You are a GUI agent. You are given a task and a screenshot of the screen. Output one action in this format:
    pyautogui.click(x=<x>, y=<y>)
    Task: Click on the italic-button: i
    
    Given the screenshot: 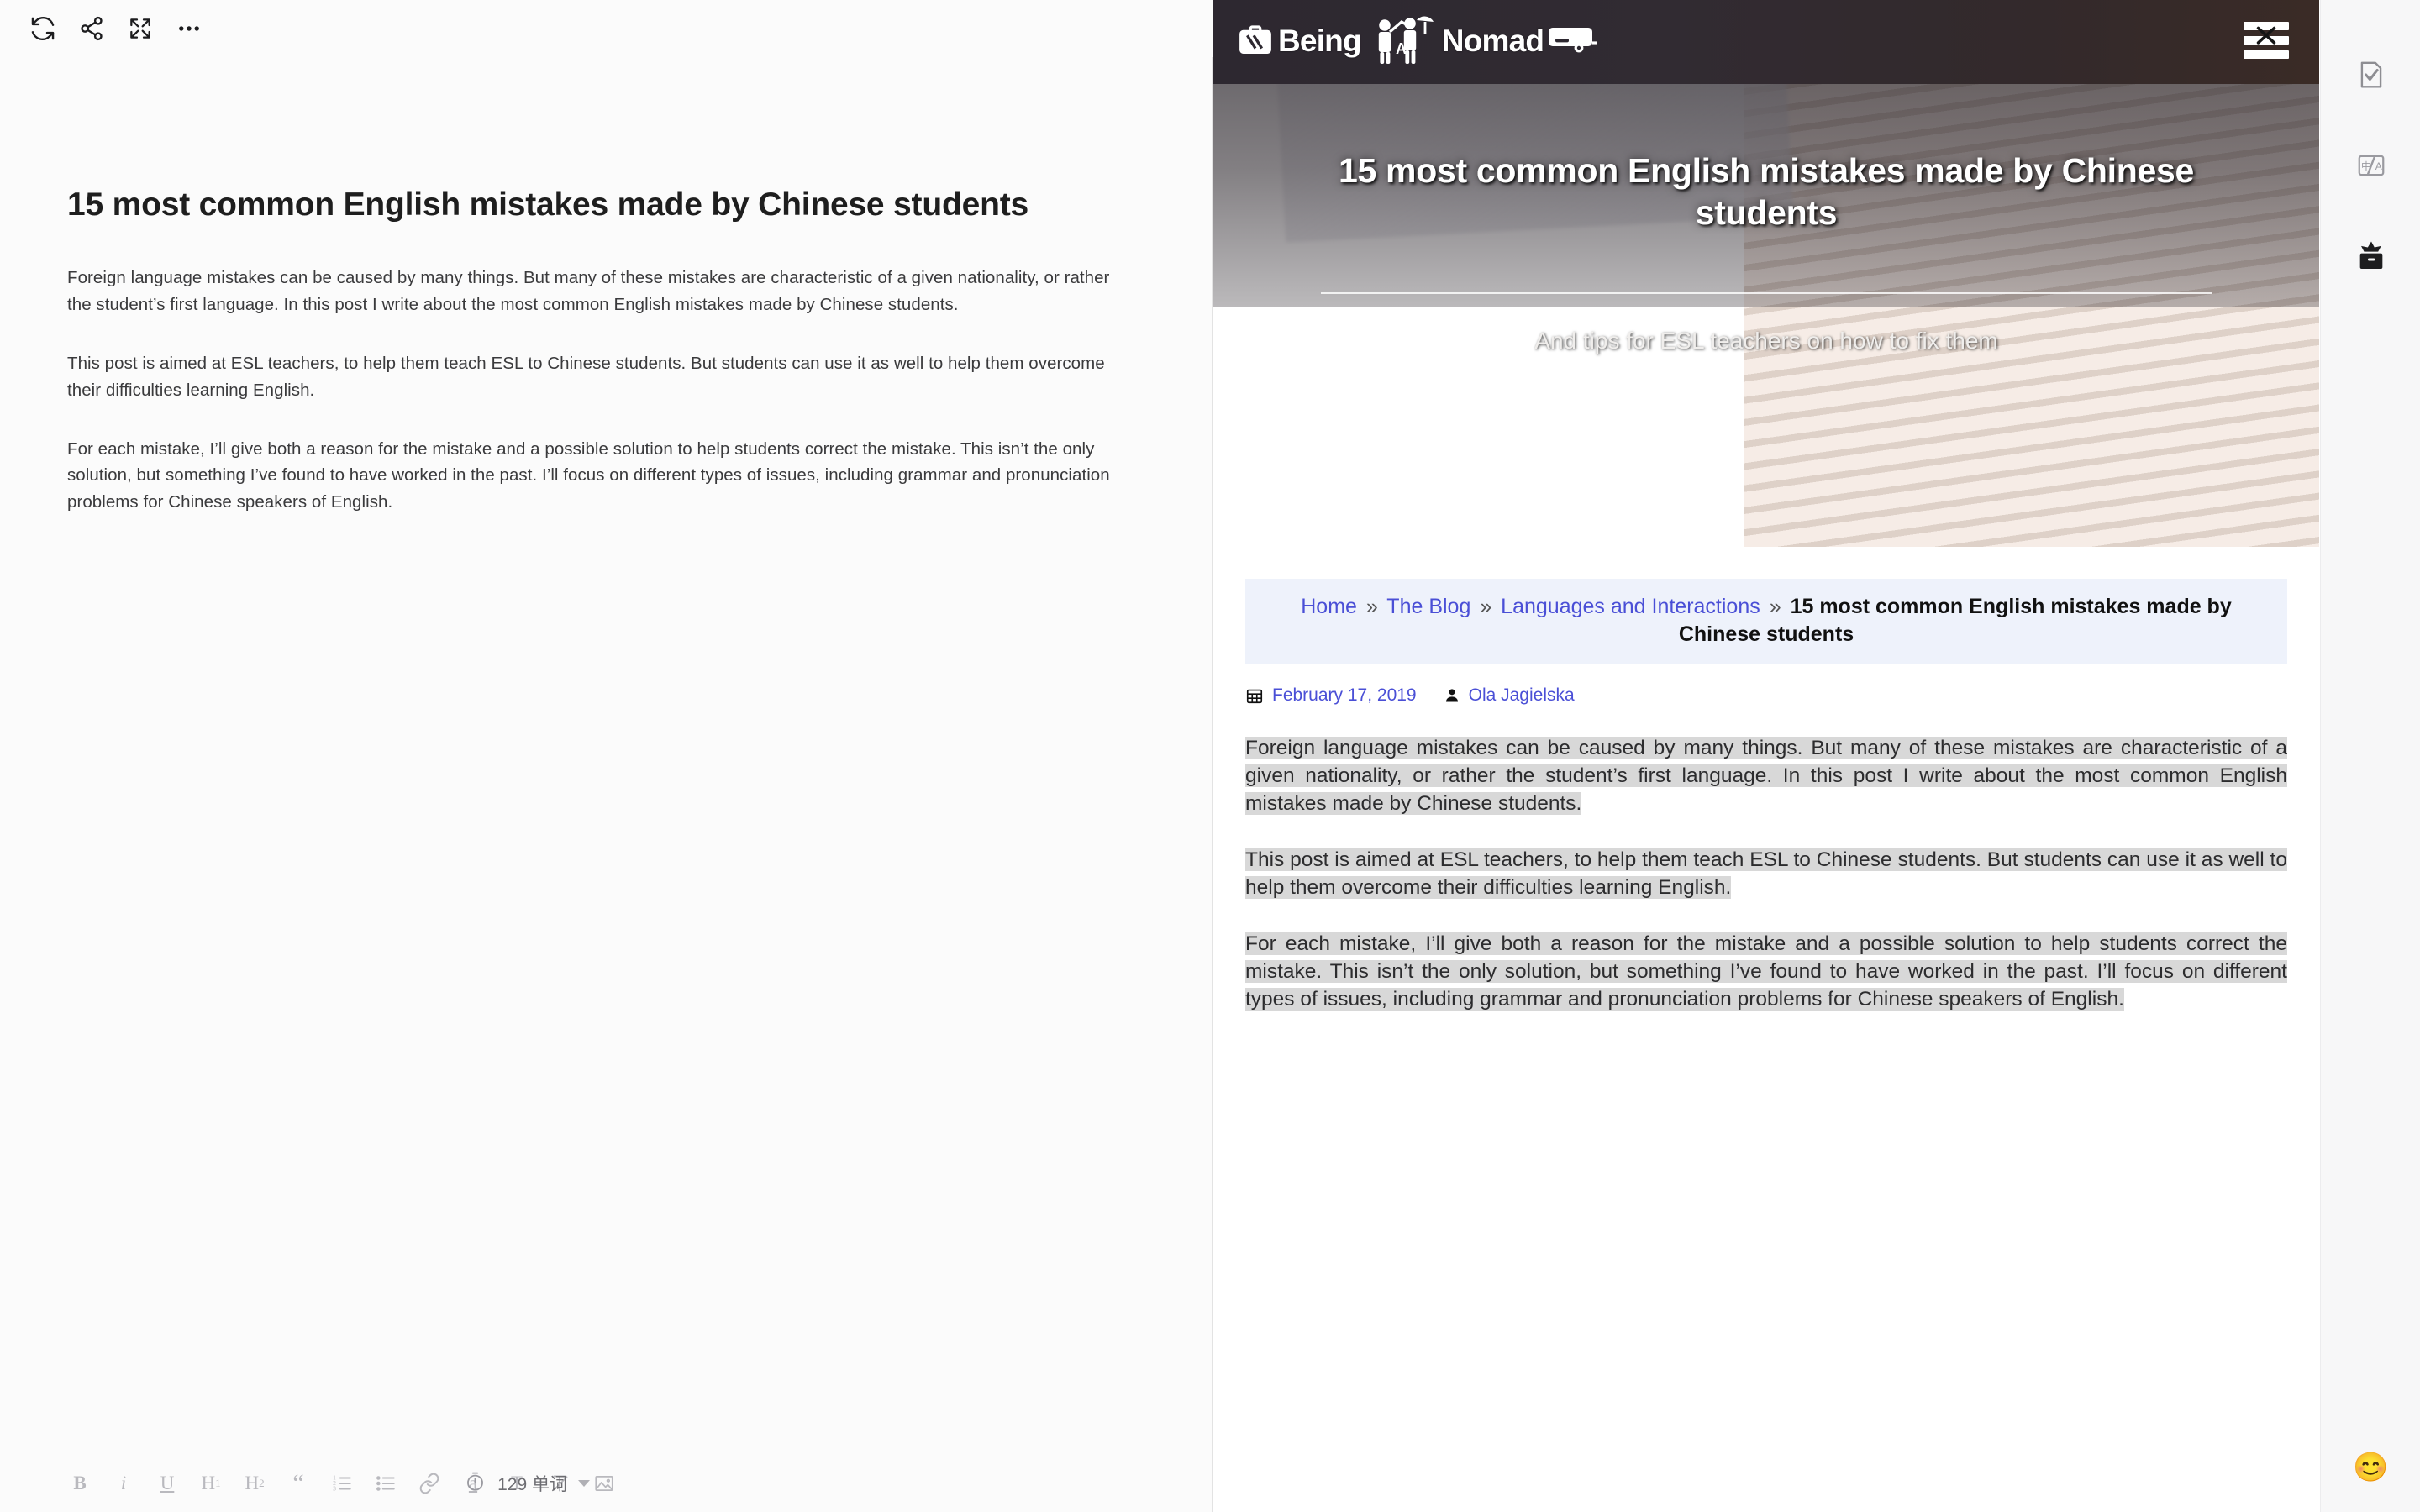 What is the action you would take?
    pyautogui.click(x=124, y=1483)
    